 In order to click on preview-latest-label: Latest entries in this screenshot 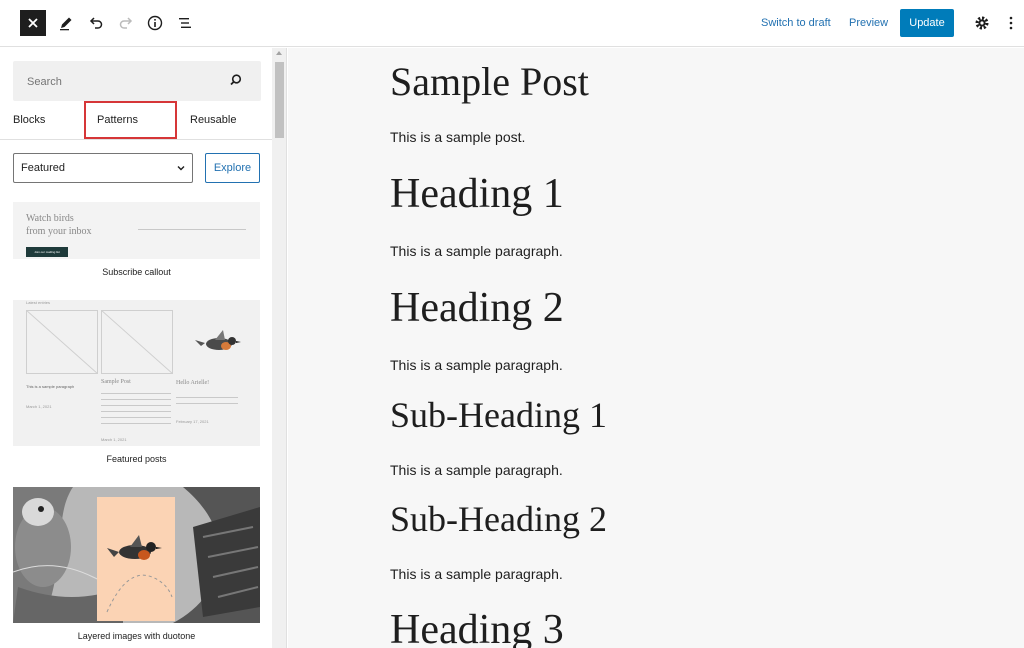, I will do `click(38, 302)`.